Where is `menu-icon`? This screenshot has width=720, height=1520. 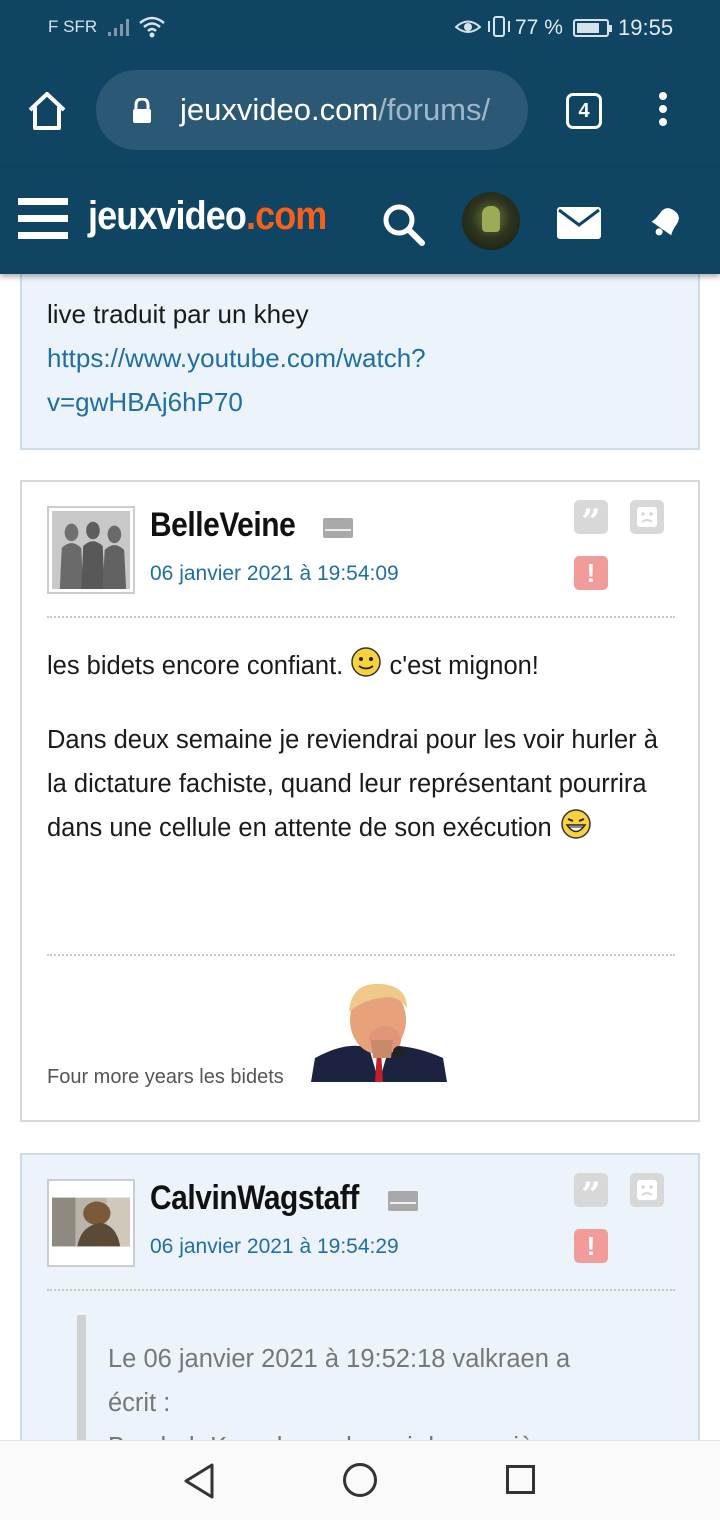 menu-icon is located at coordinates (663, 112).